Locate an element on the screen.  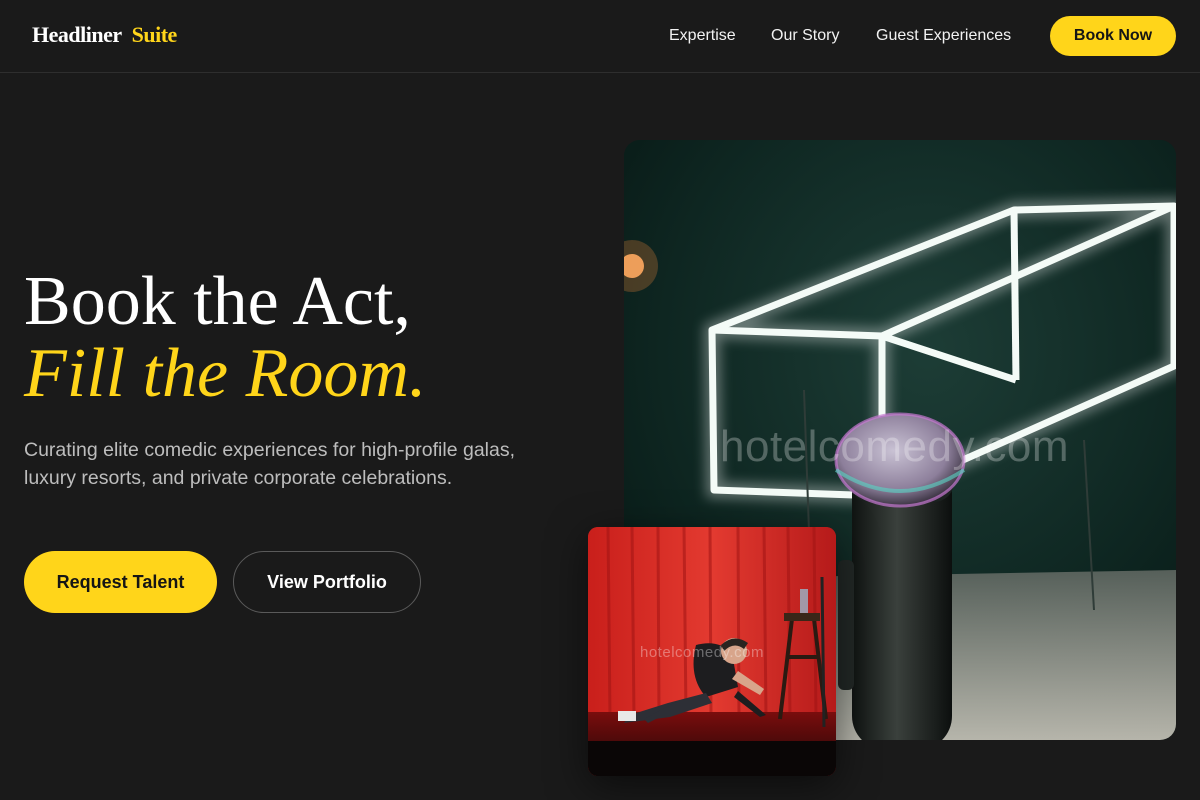
comedian-stage-image: hotelcomedy.com is located at coordinates (712, 651).